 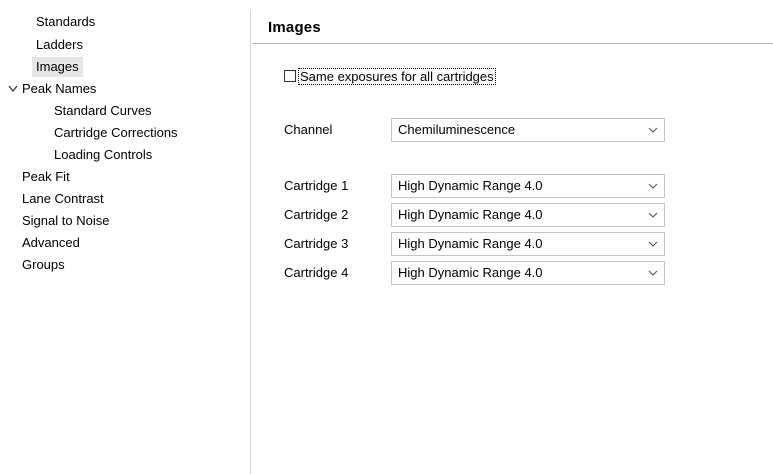 What do you see at coordinates (65, 22) in the screenshot?
I see `sidebar-item-standards: Standards` at bounding box center [65, 22].